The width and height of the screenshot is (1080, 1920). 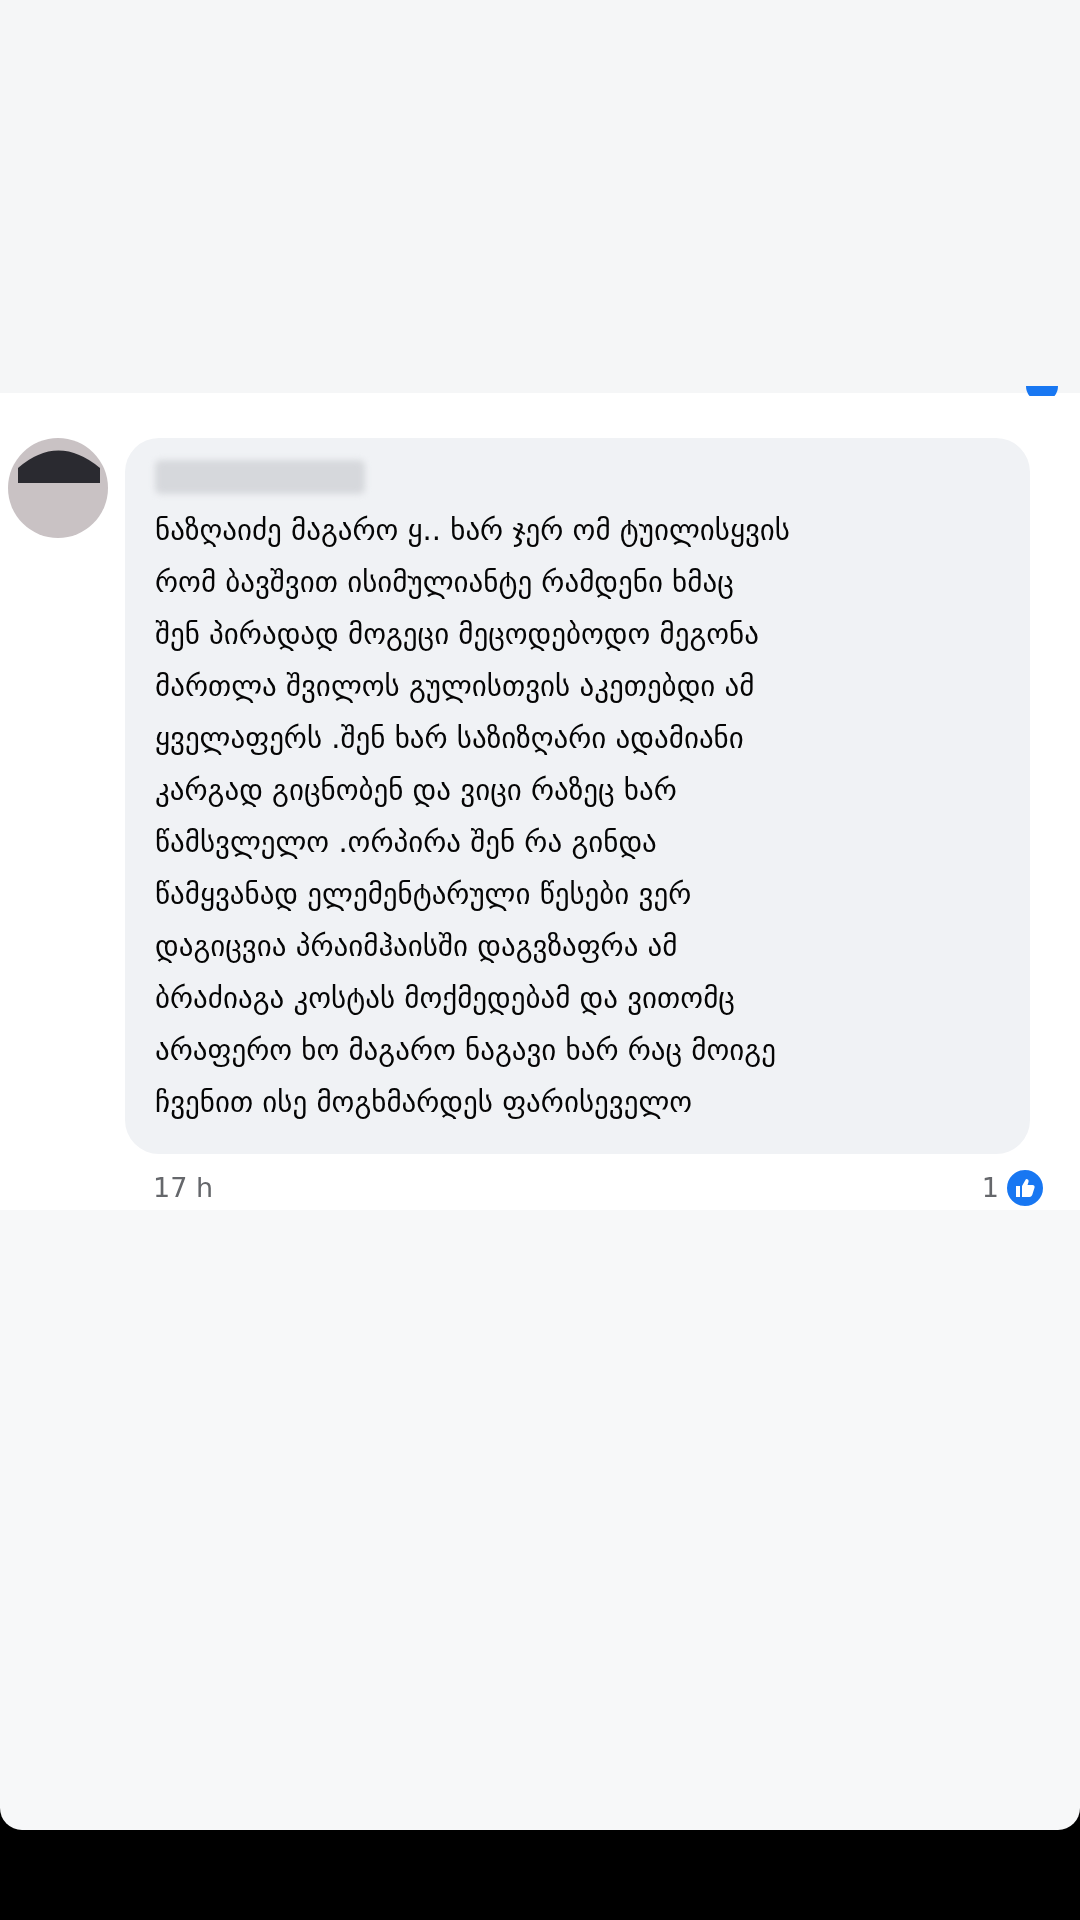 I want to click on reaction-count: 1, so click(x=990, y=1188).